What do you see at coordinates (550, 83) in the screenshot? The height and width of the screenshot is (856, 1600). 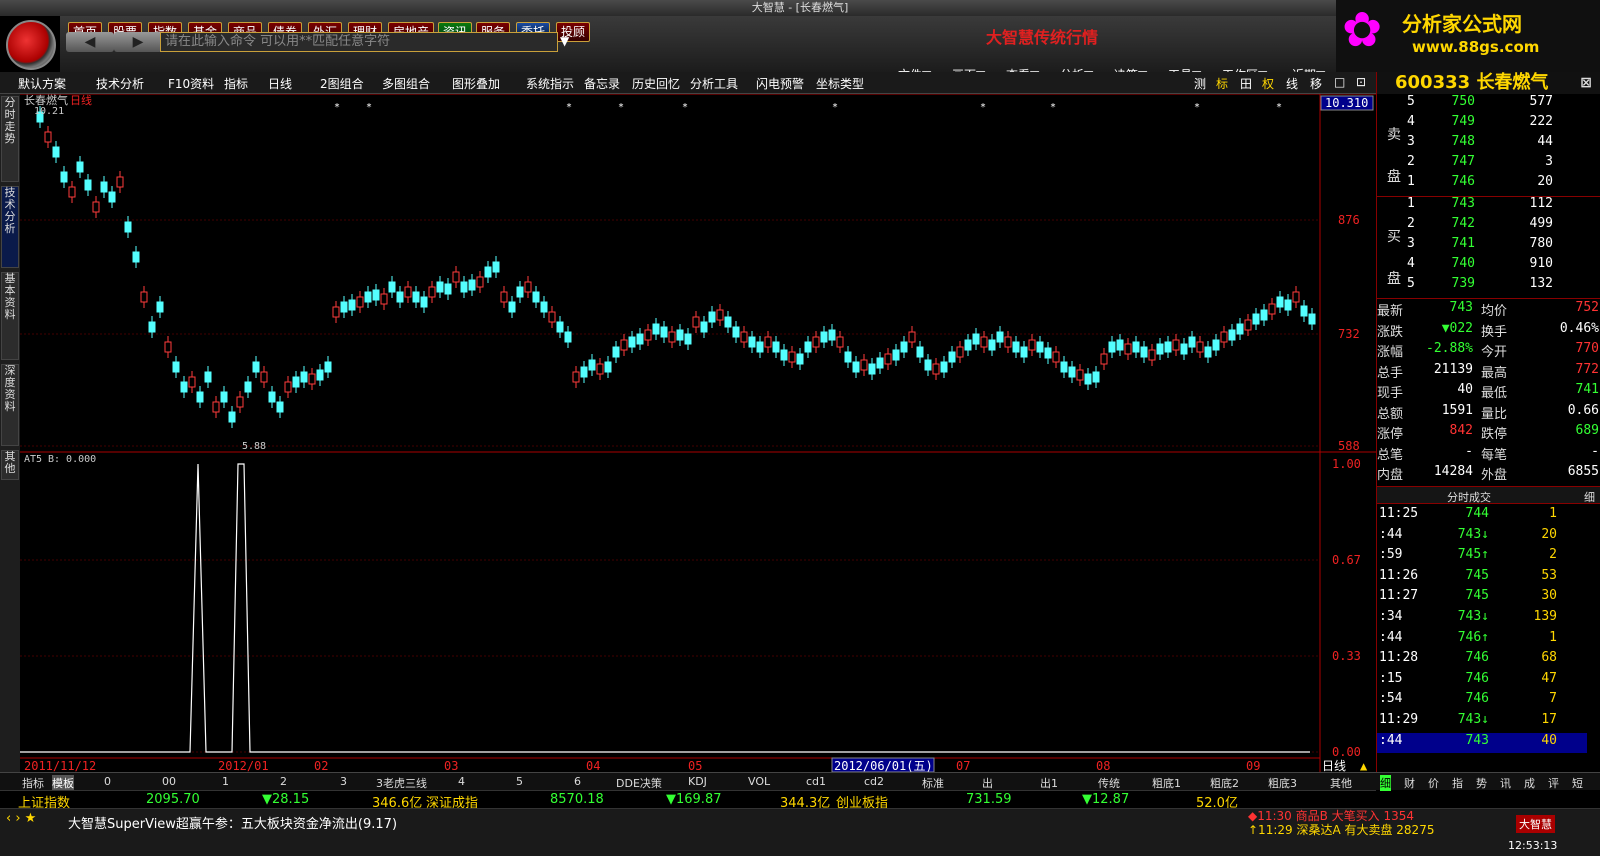 I see `toolbar-item-8: 系统指示` at bounding box center [550, 83].